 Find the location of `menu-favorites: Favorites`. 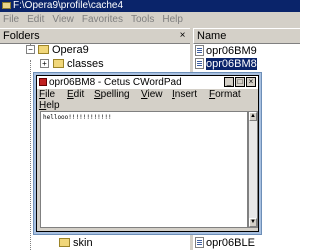

menu-favorites: Favorites is located at coordinates (102, 19).